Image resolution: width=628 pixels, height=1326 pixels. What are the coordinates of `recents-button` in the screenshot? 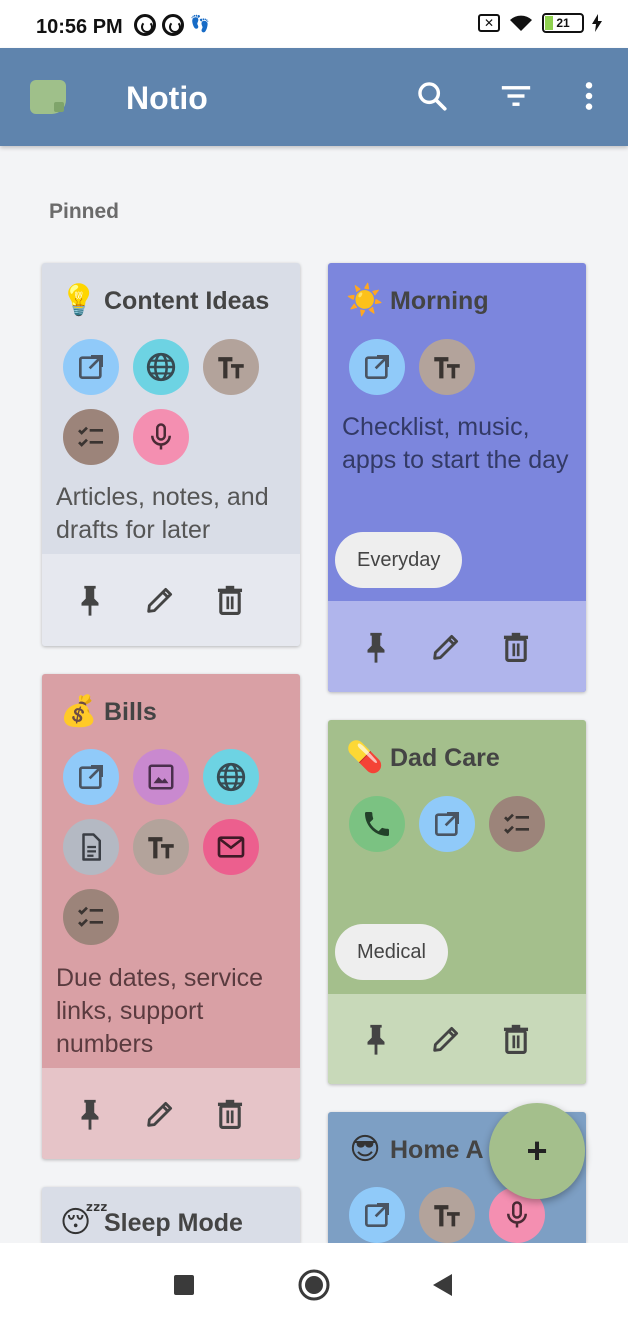 It's located at (184, 1285).